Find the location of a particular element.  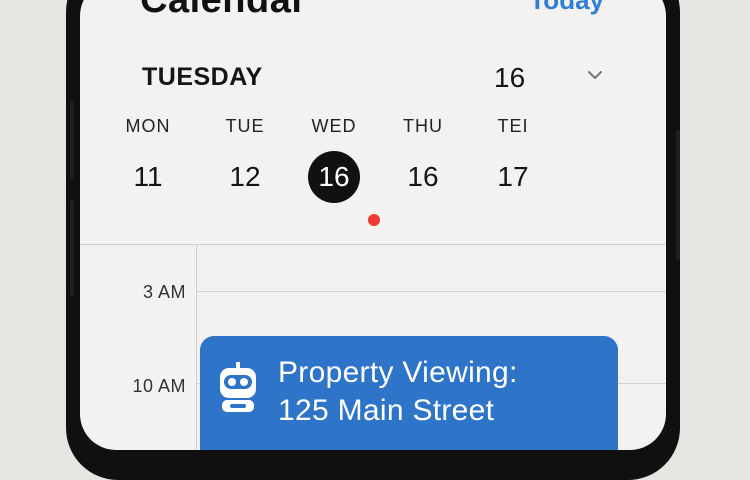

time-label-3am: 3 AM is located at coordinates (164, 292).